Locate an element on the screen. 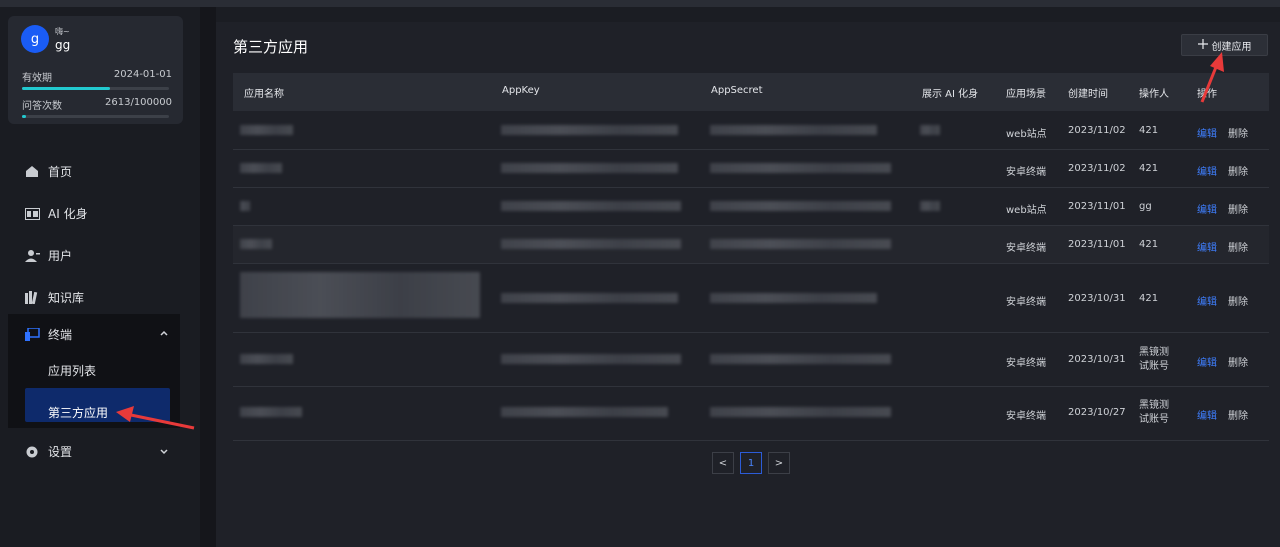 This screenshot has height=547, width=1280. cell-date: 2023/11/02 is located at coordinates (1097, 168).